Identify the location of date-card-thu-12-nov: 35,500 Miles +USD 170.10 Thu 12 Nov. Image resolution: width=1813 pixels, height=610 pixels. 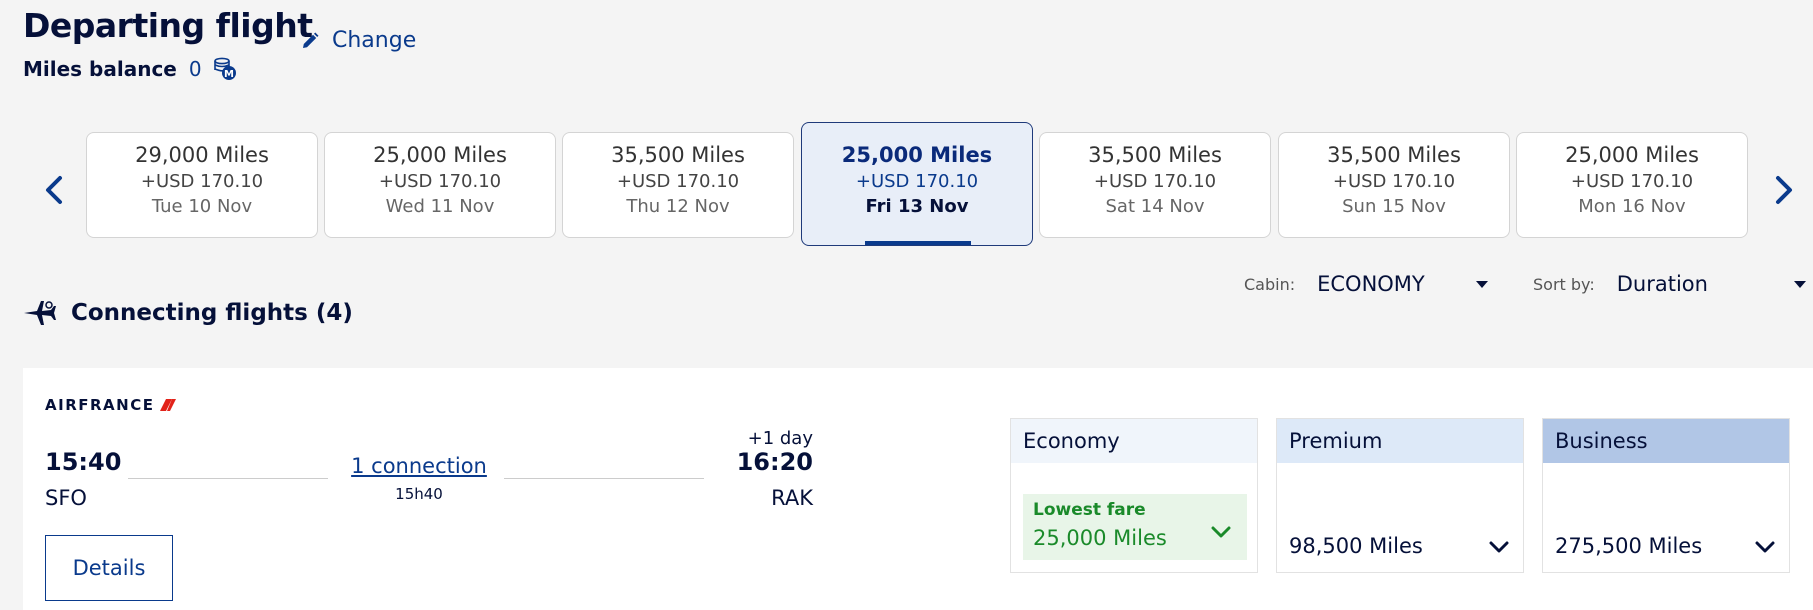
(678, 185).